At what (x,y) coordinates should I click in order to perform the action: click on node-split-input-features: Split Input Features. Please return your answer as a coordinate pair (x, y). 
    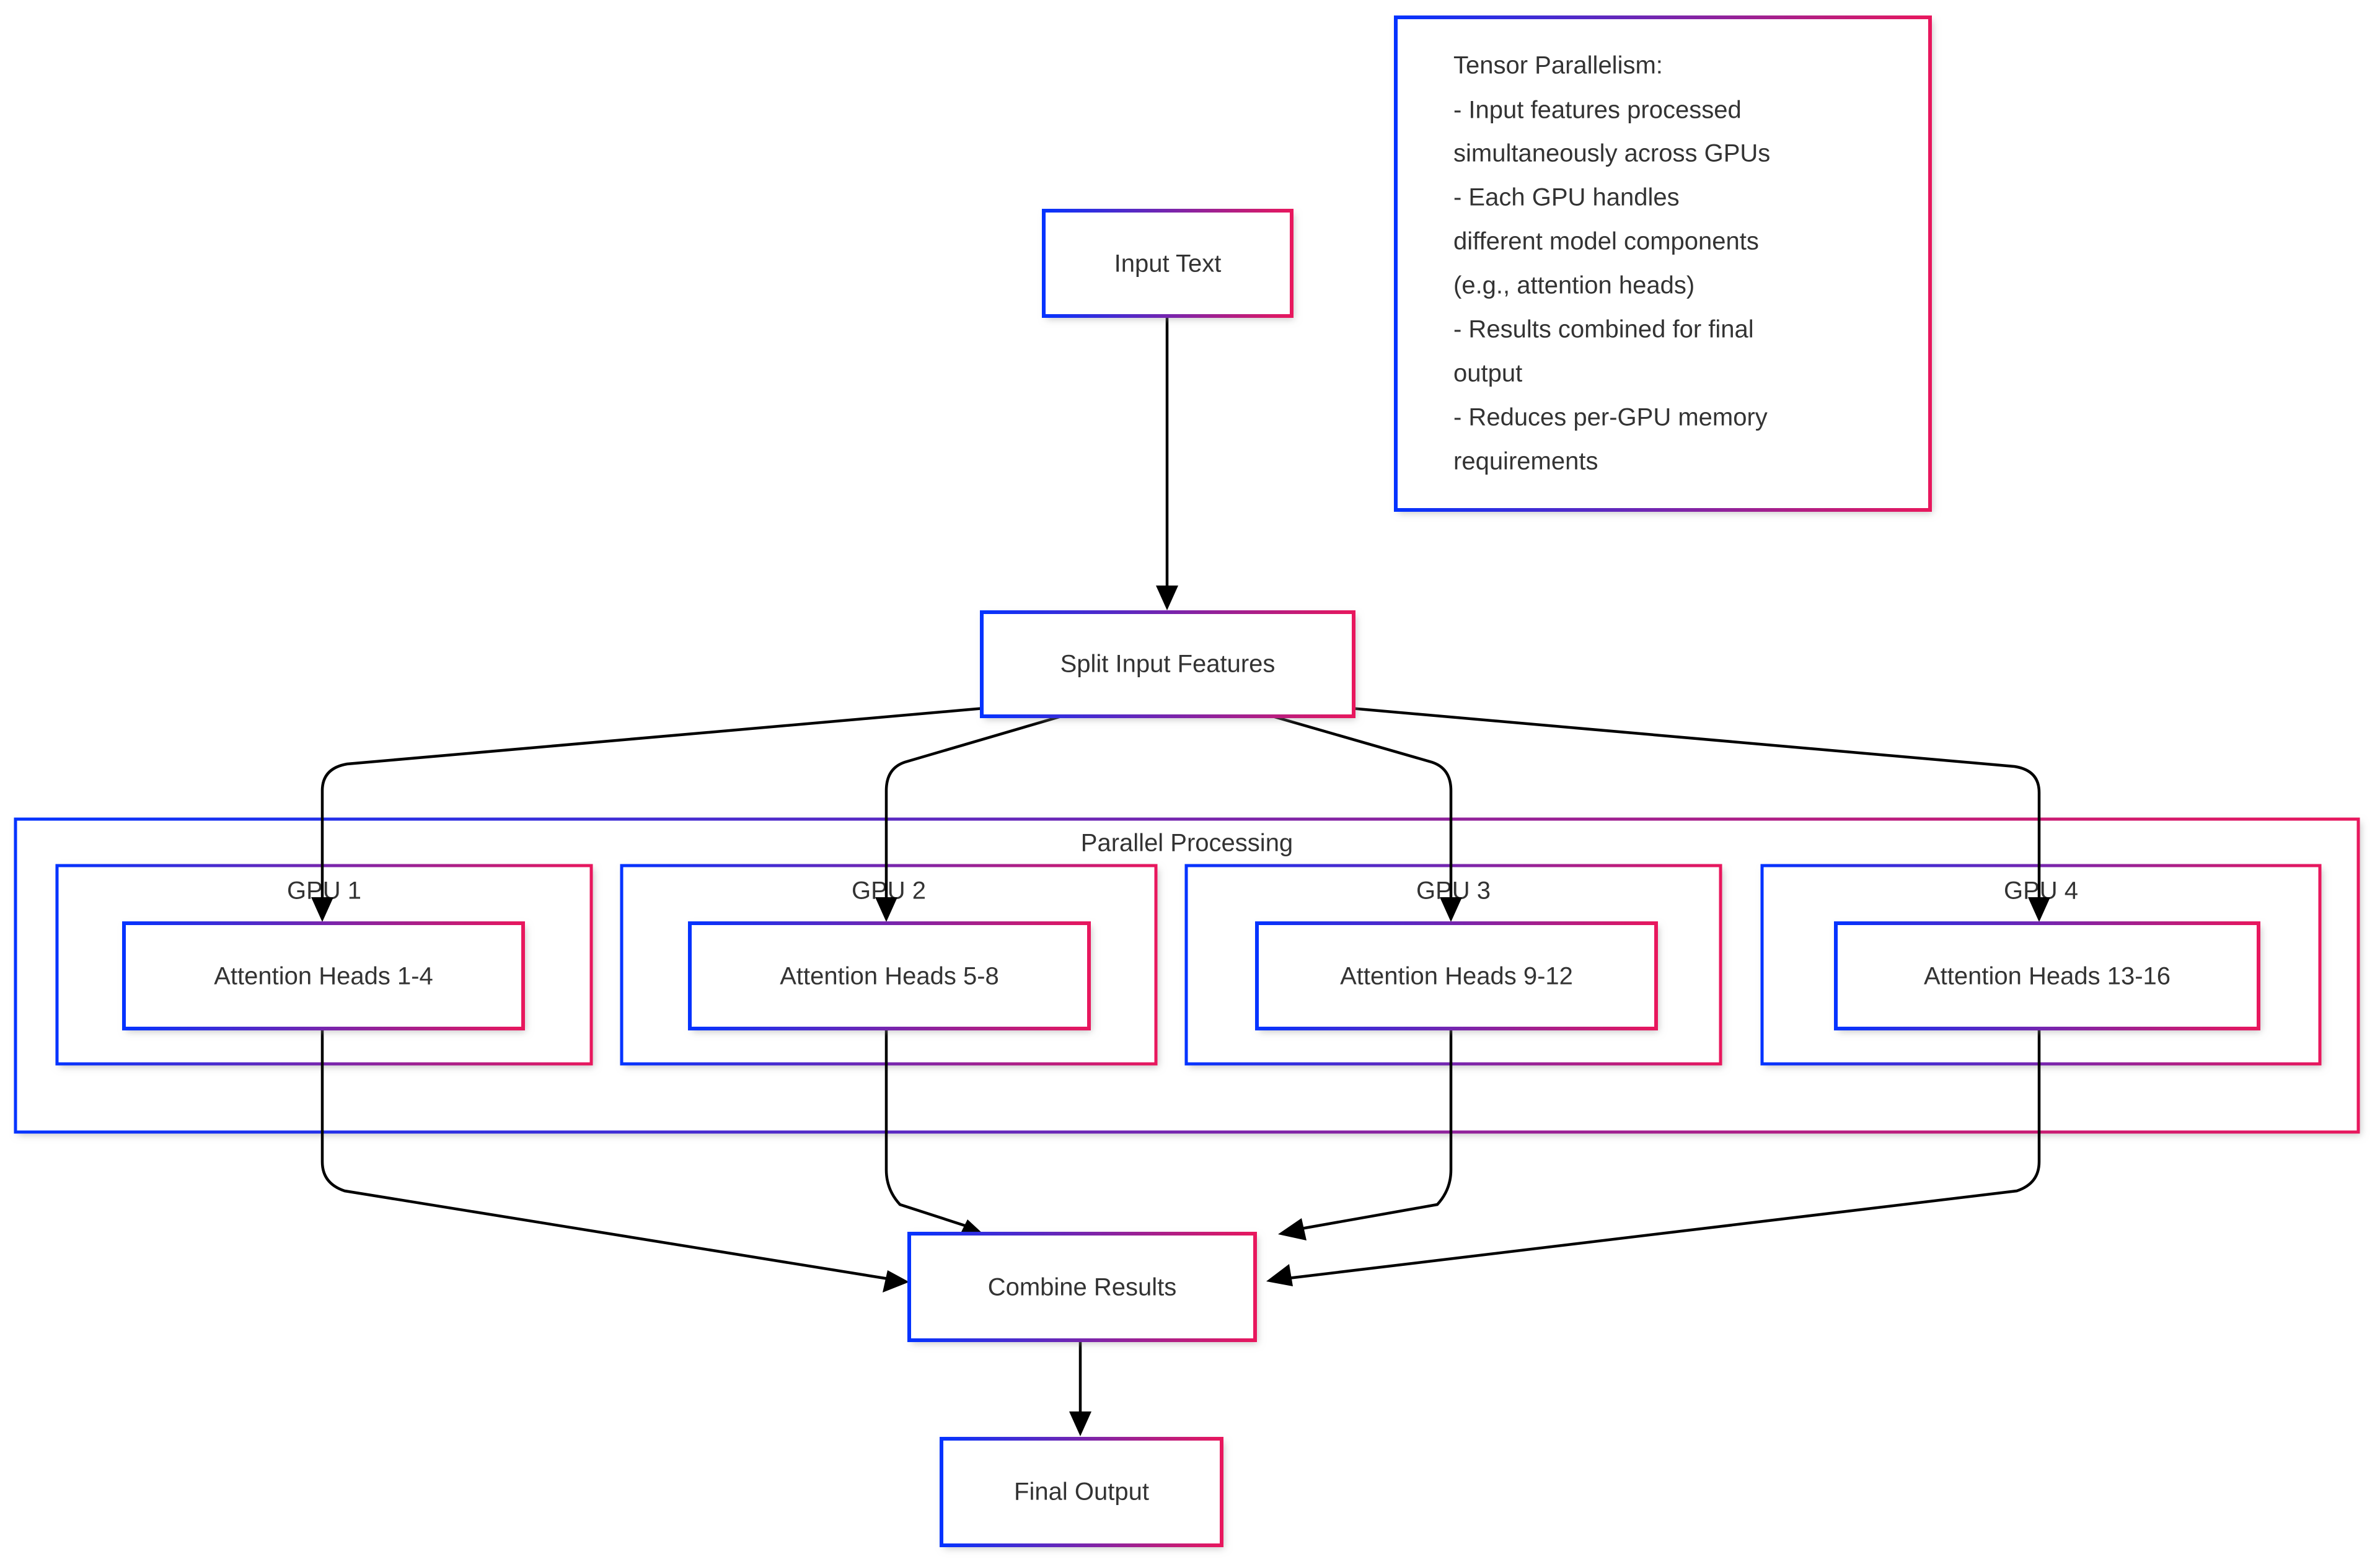
    Looking at the image, I should click on (1167, 664).